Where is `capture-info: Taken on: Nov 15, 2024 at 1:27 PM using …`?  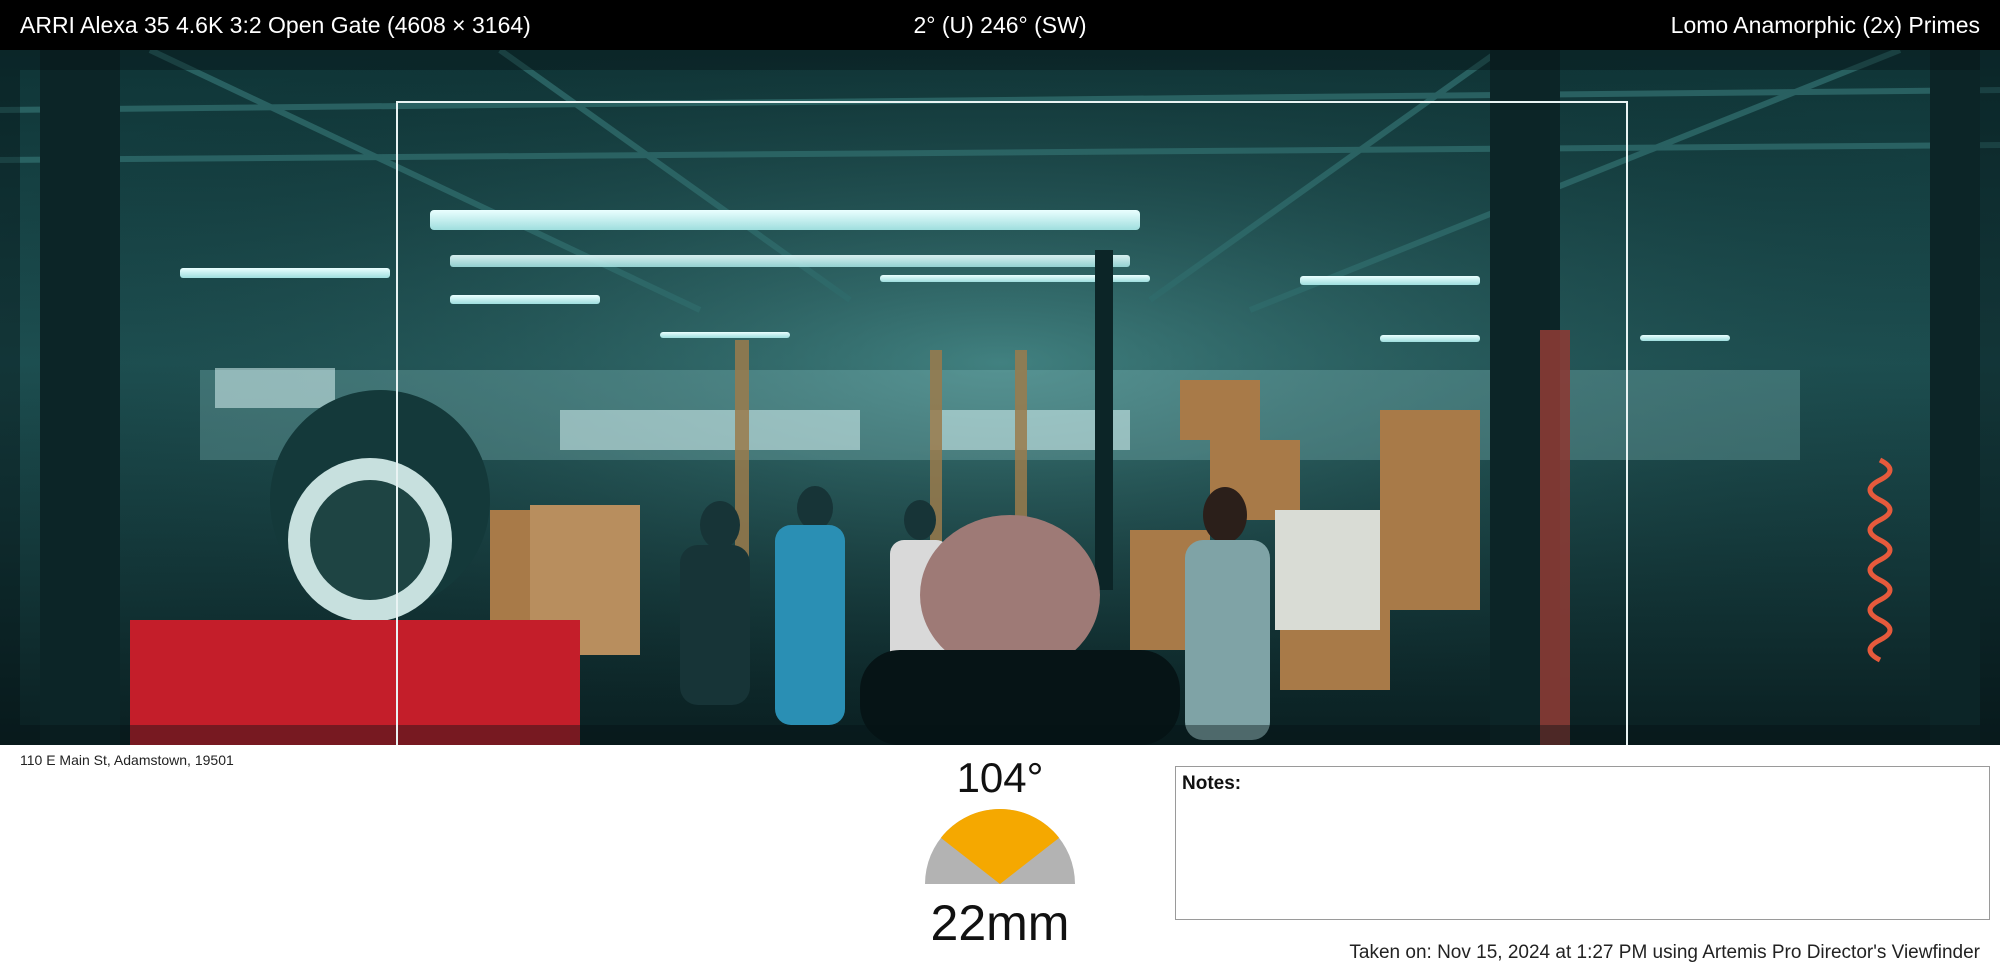 capture-info: Taken on: Nov 15, 2024 at 1:27 PM using … is located at coordinates (1664, 952).